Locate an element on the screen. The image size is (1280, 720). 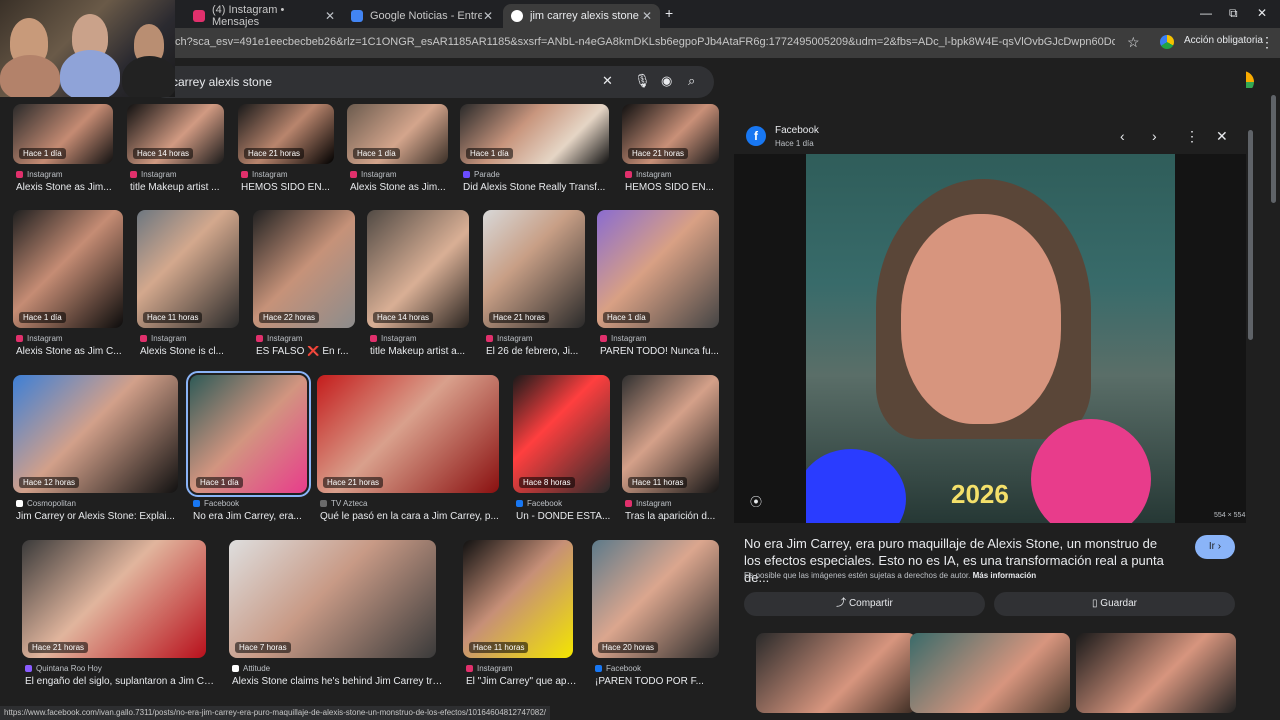
page-scroll-thumb is located at coordinates (1273, 149).